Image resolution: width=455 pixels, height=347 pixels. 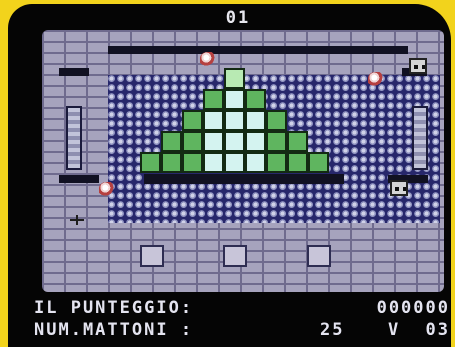 What do you see at coordinates (77, 220) in the screenshot?
I see `player-cursor` at bounding box center [77, 220].